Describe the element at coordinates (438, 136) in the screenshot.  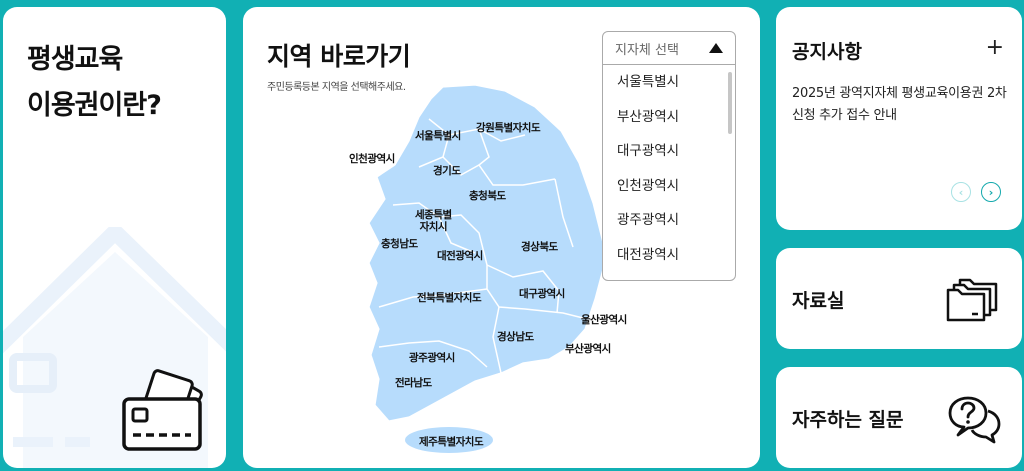
I see `region-seoul: 서울특별시` at that location.